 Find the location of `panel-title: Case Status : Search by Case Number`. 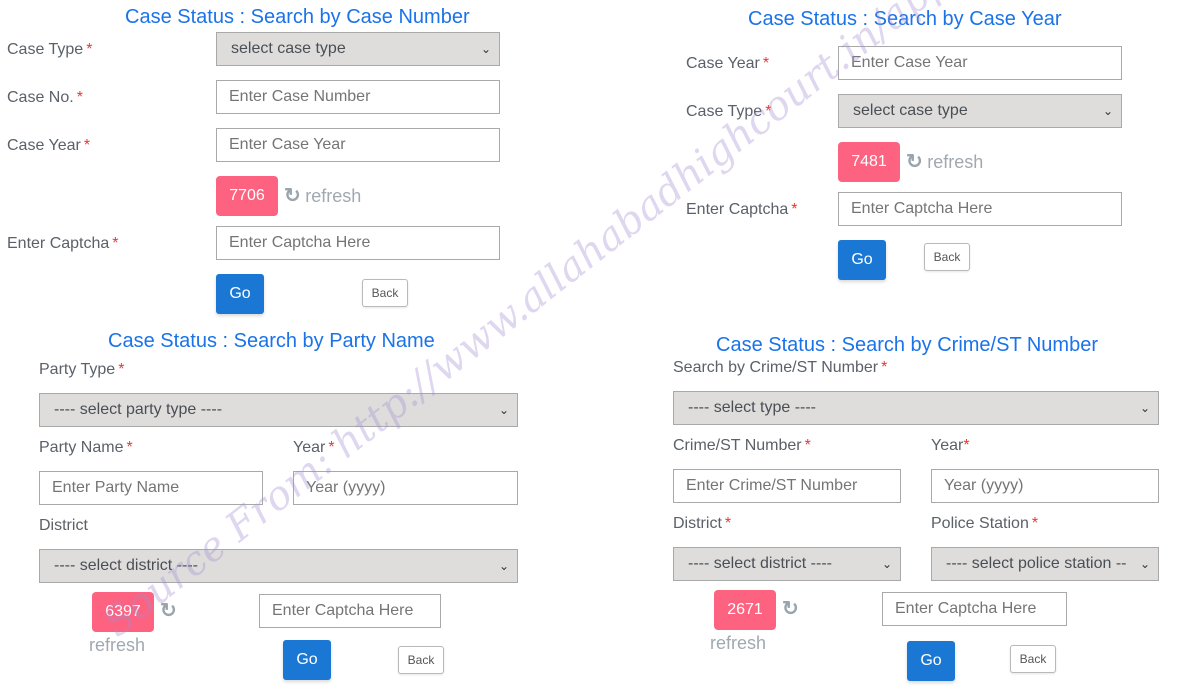

panel-title: Case Status : Search by Case Number is located at coordinates (297, 17).